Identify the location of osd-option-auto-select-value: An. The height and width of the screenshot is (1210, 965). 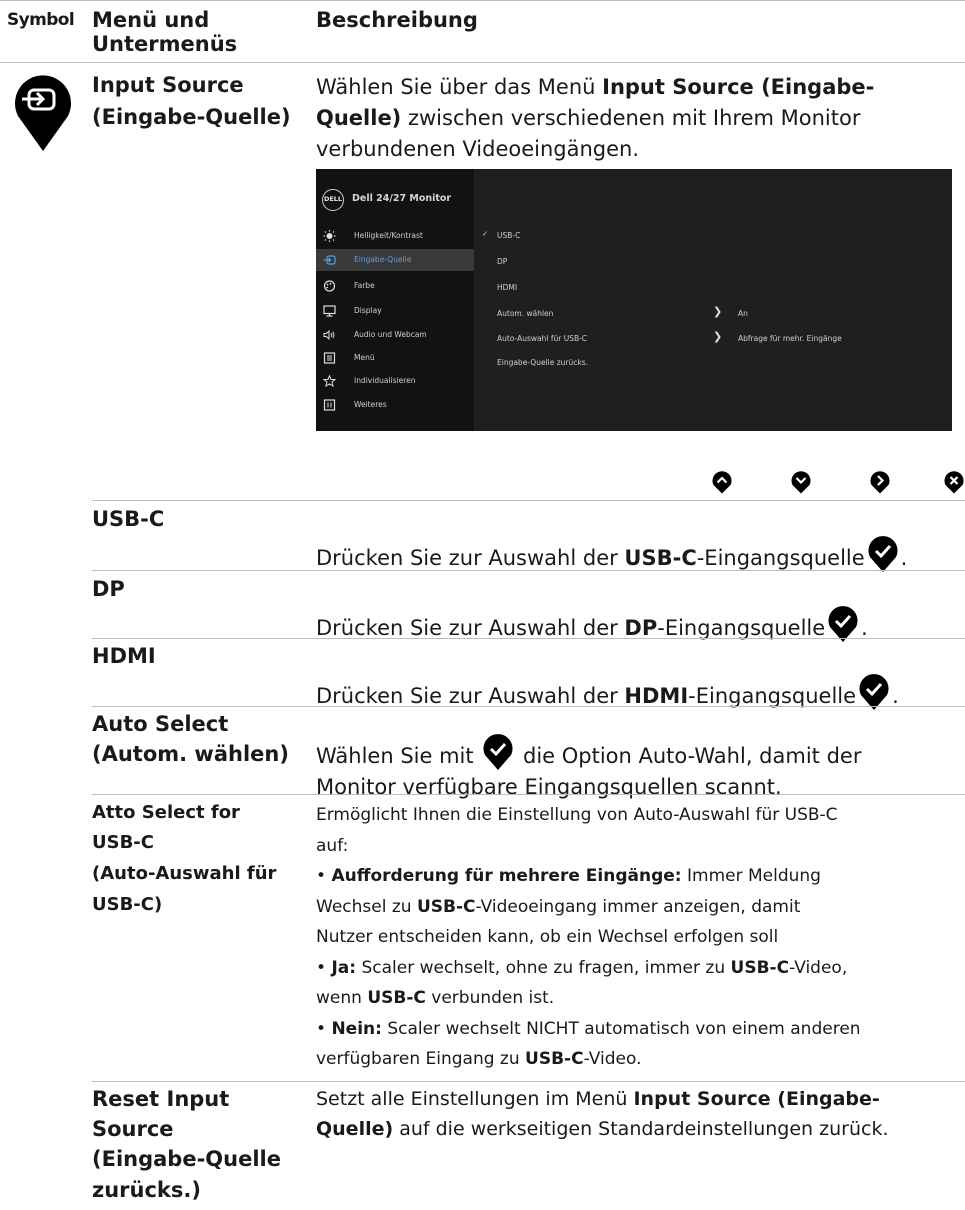
(743, 313).